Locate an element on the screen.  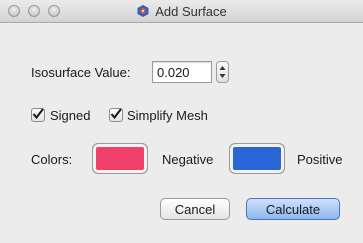
window-title: Add Surface is located at coordinates (191, 11).